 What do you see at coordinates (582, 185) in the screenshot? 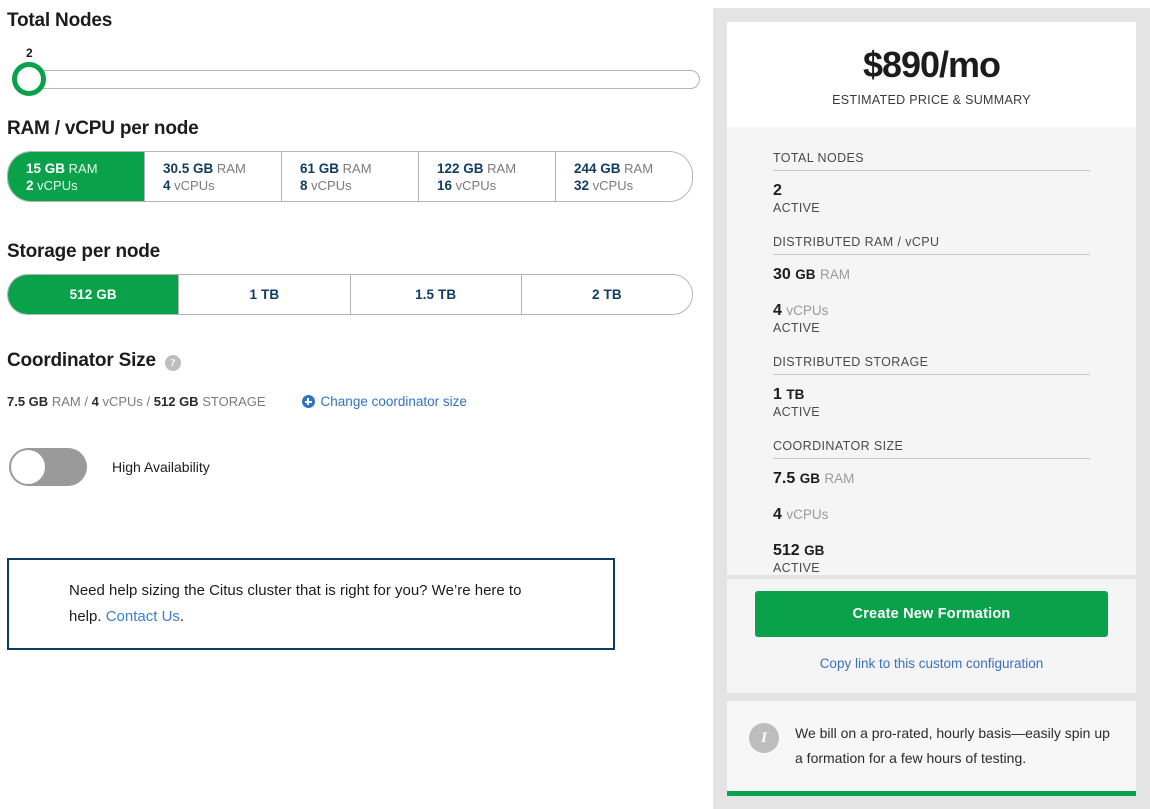
I see `ram-option-cpu: 32` at bounding box center [582, 185].